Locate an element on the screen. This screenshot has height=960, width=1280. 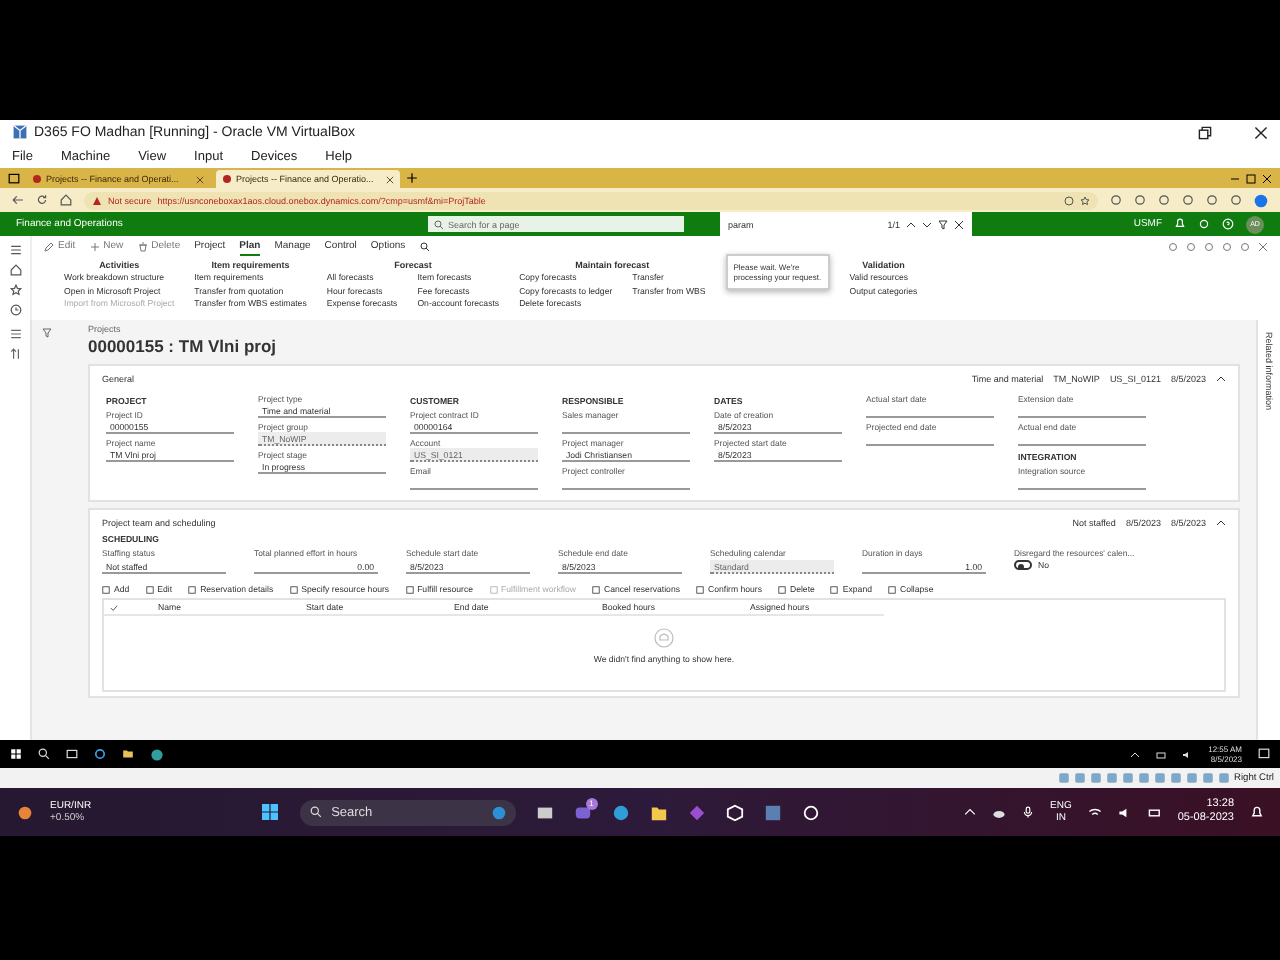
bell-icon is located at coordinates (1257, 812).